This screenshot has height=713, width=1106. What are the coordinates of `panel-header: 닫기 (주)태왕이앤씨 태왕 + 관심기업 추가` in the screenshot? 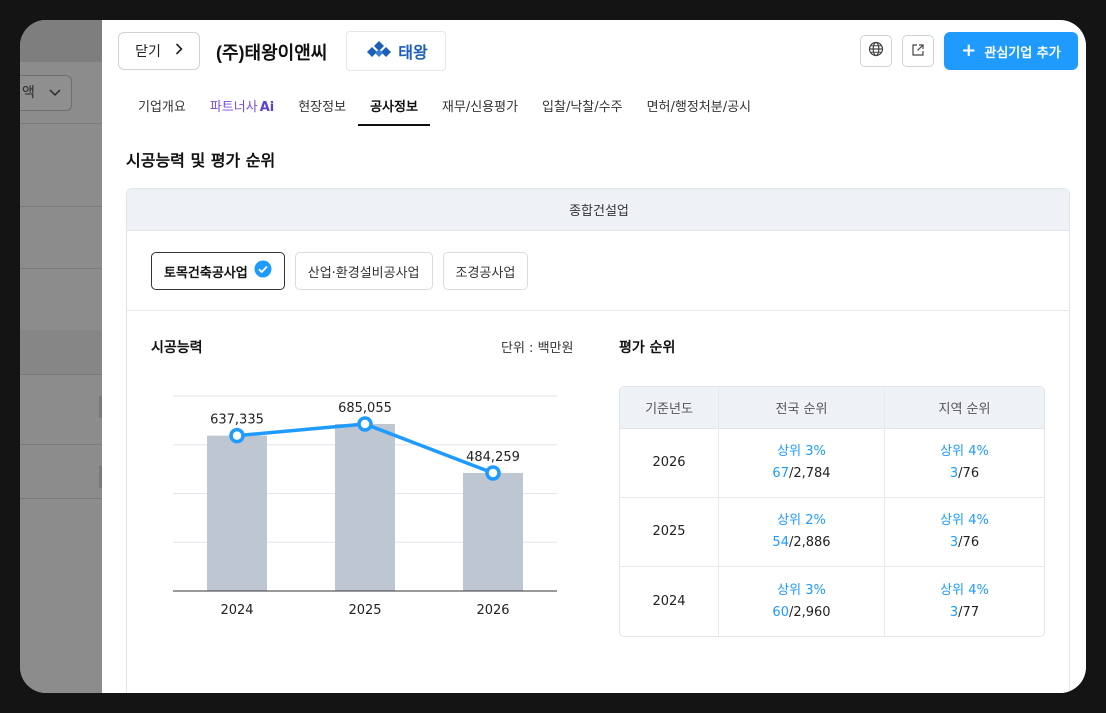 It's located at (594, 52).